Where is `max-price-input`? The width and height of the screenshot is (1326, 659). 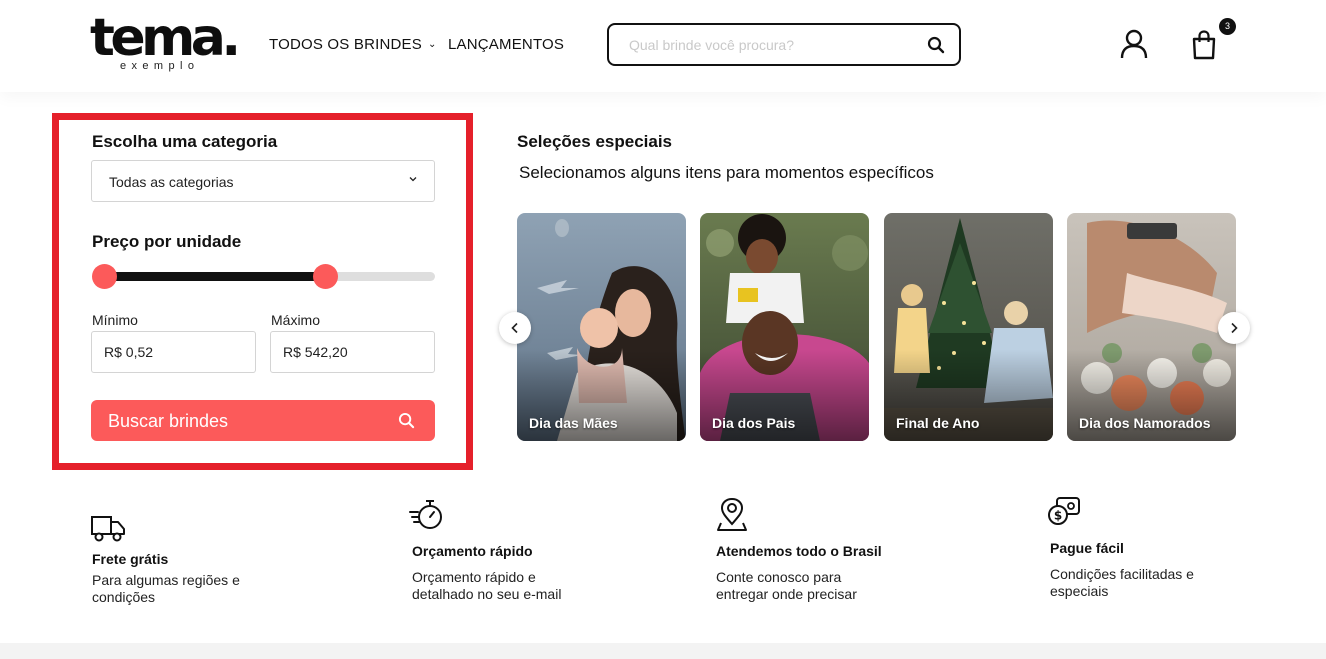
max-price-input is located at coordinates (352, 352).